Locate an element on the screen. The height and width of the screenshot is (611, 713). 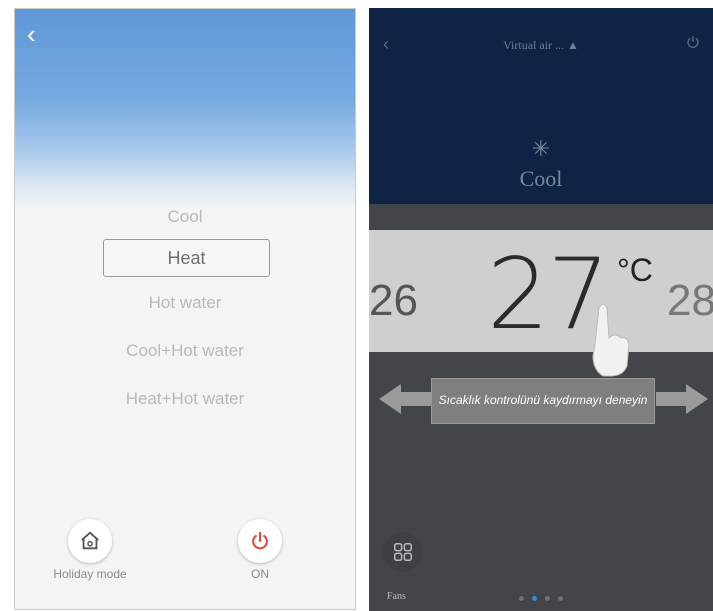
mode-item-hot-water: Hot water is located at coordinates (185, 303).